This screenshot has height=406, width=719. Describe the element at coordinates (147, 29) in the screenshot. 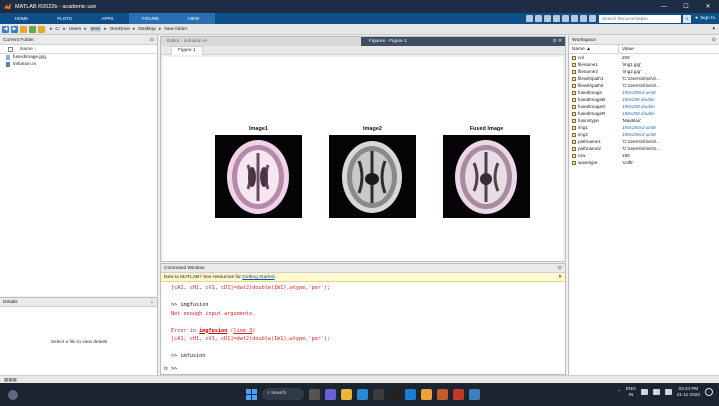

I see `crumb-desktop: Desktop` at that location.